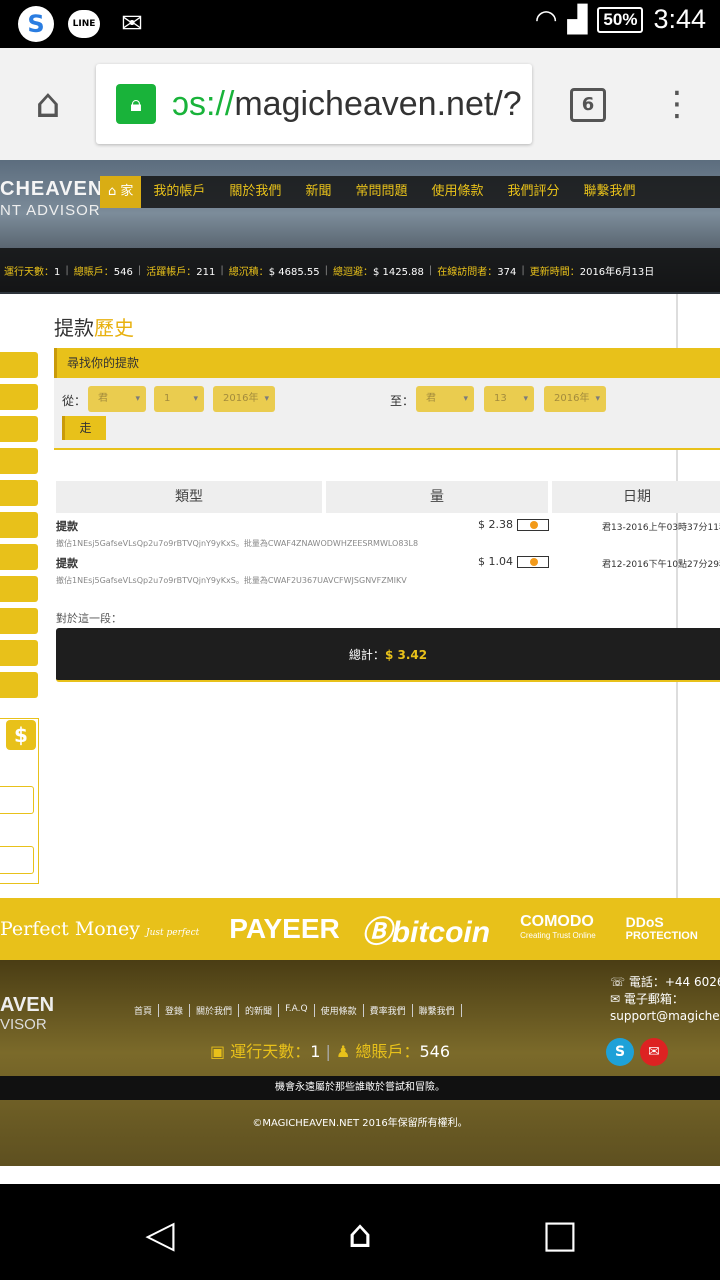  I want to click on footer-link-about: 關於我們, so click(215, 1010).